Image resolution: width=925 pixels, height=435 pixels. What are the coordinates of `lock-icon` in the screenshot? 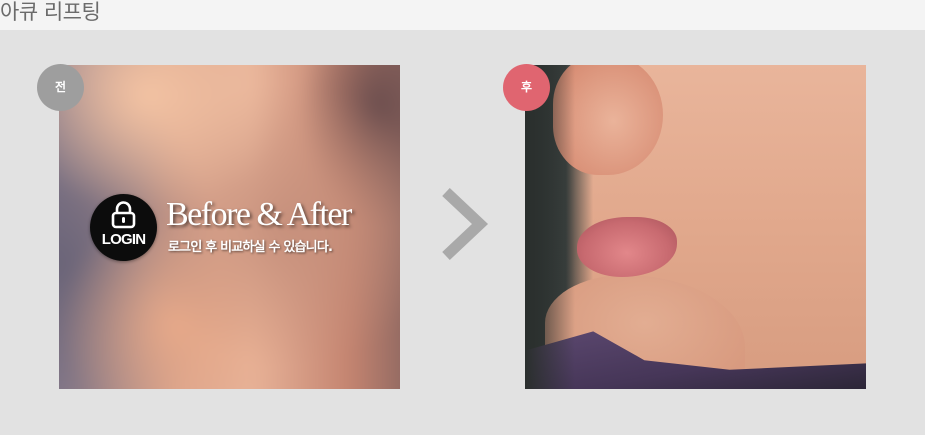 It's located at (123, 215).